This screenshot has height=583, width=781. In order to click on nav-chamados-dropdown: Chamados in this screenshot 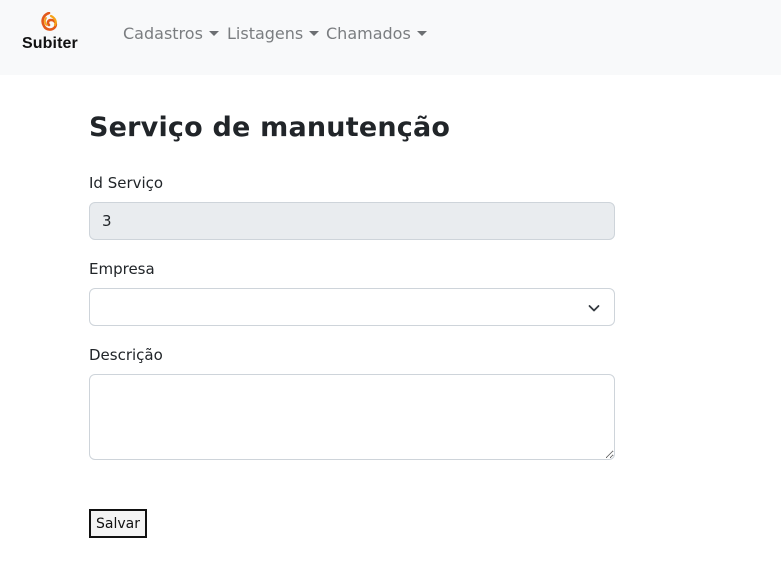, I will do `click(376, 36)`.